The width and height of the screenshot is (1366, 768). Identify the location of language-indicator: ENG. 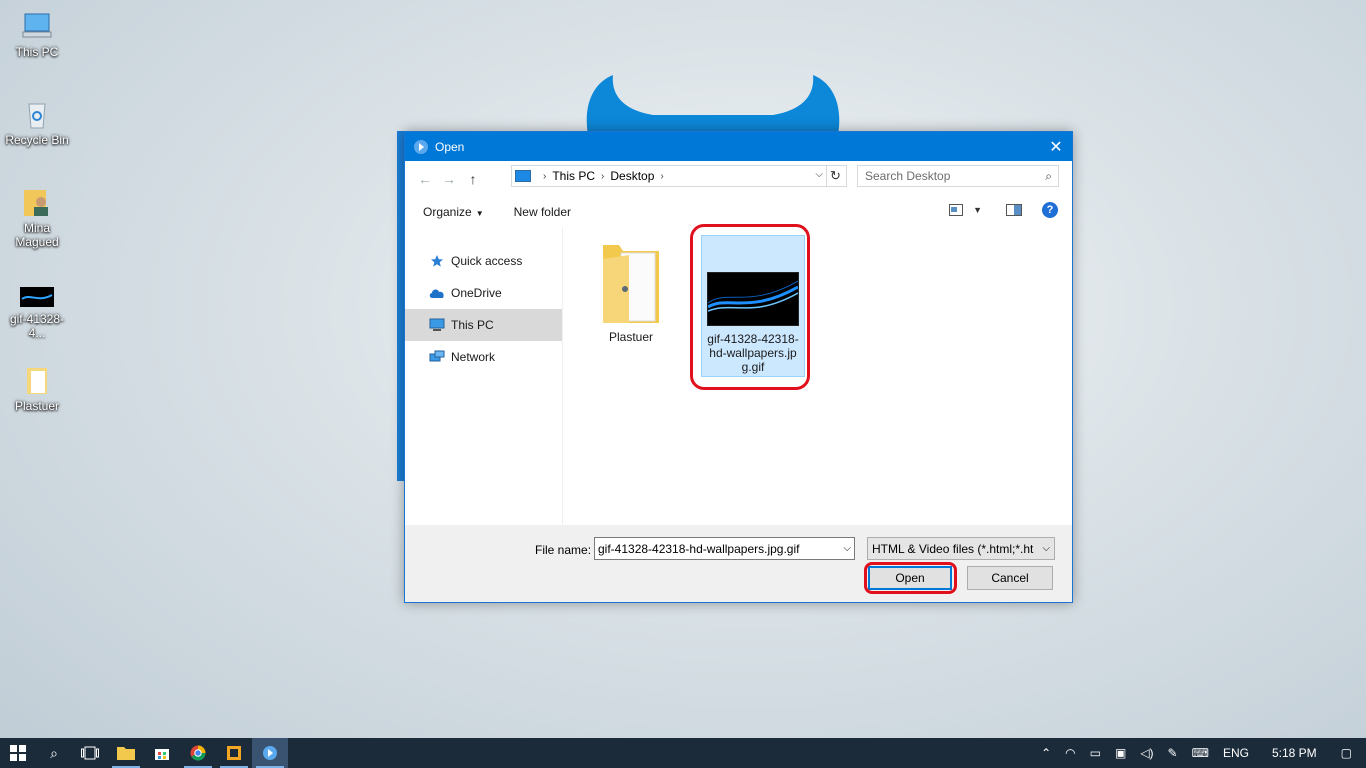
(1236, 753).